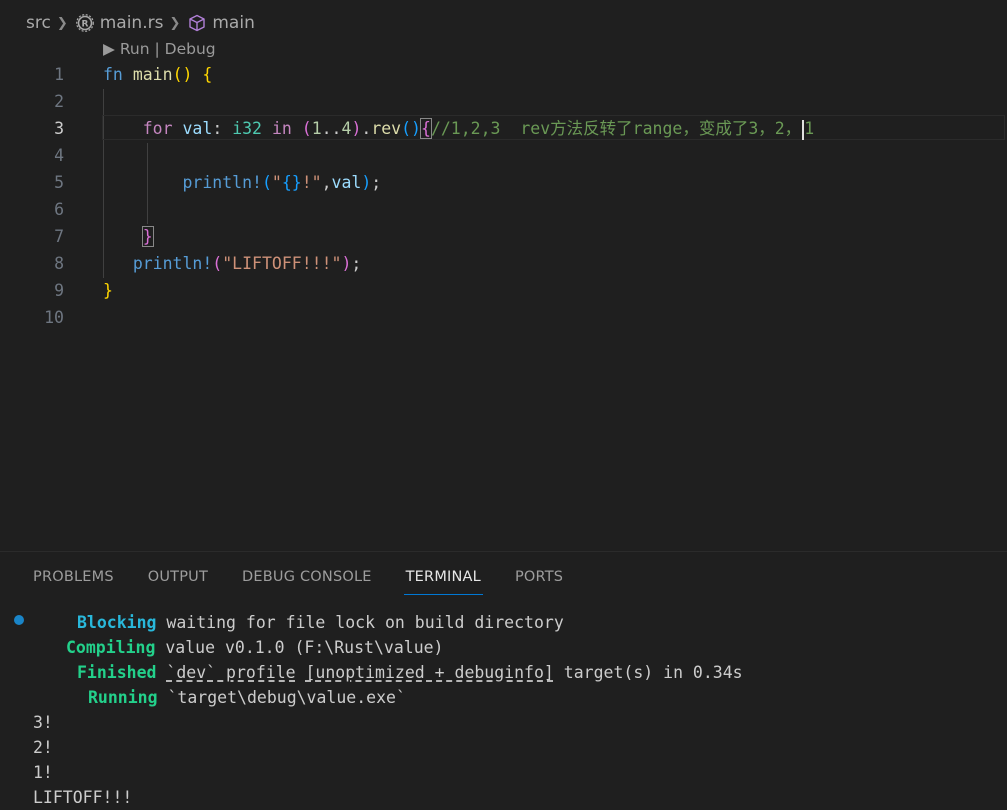  What do you see at coordinates (503, 263) in the screenshot?
I see `code-line: 8 println!("LIFTOFF!!!");` at bounding box center [503, 263].